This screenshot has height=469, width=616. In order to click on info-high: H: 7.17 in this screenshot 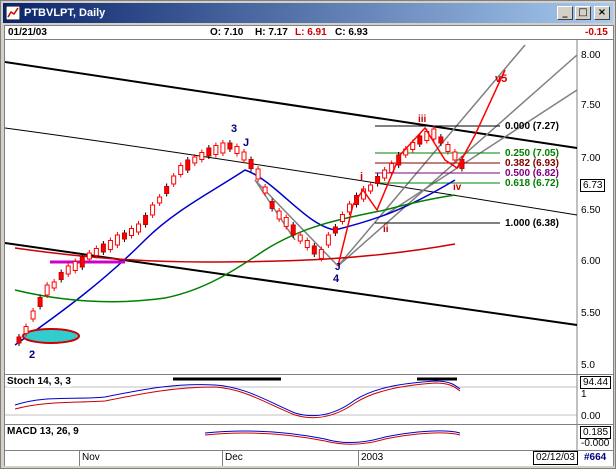, I will do `click(271, 32)`.